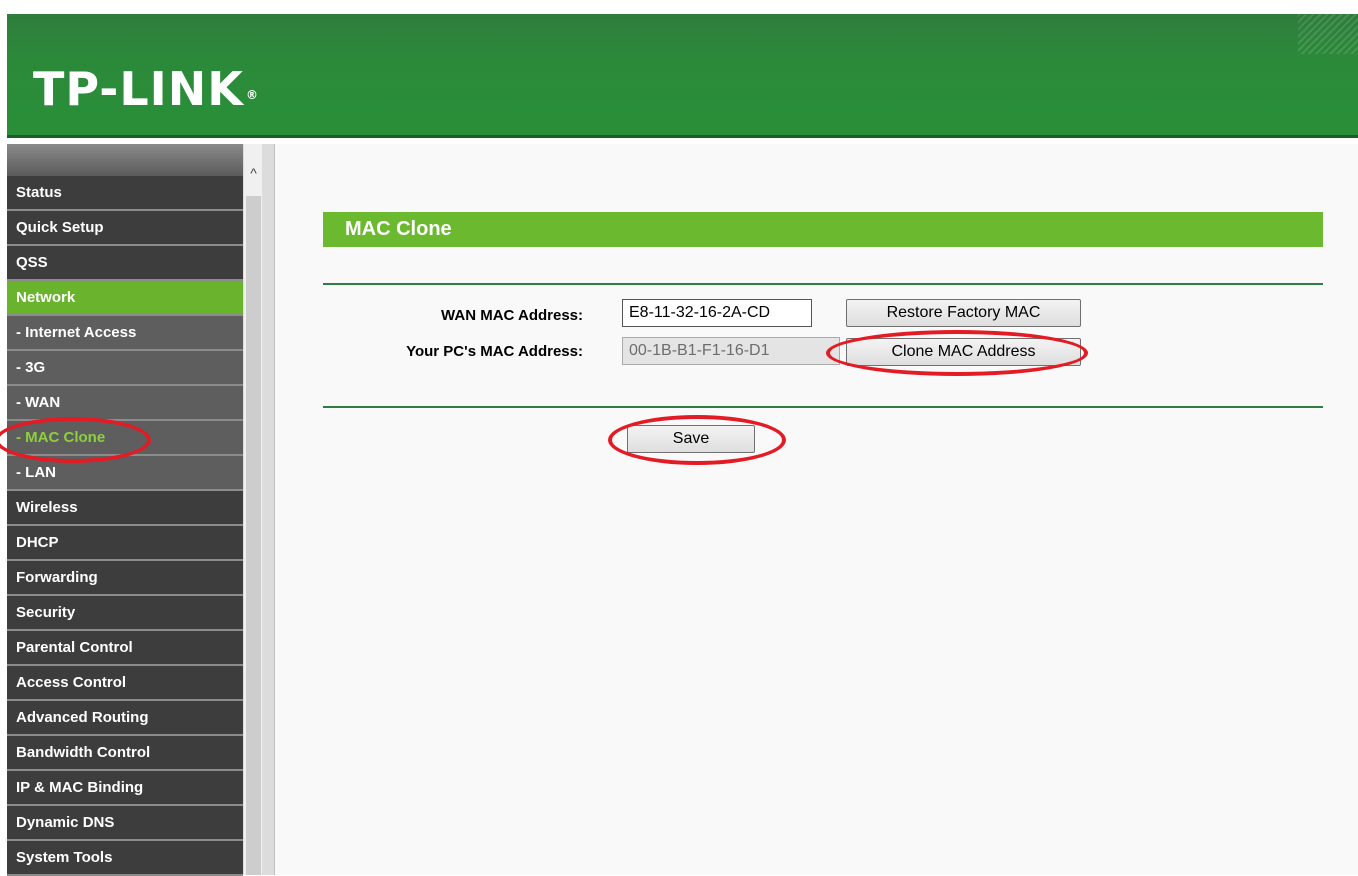 The height and width of the screenshot is (876, 1358). I want to click on sidebar-top, so click(125, 160).